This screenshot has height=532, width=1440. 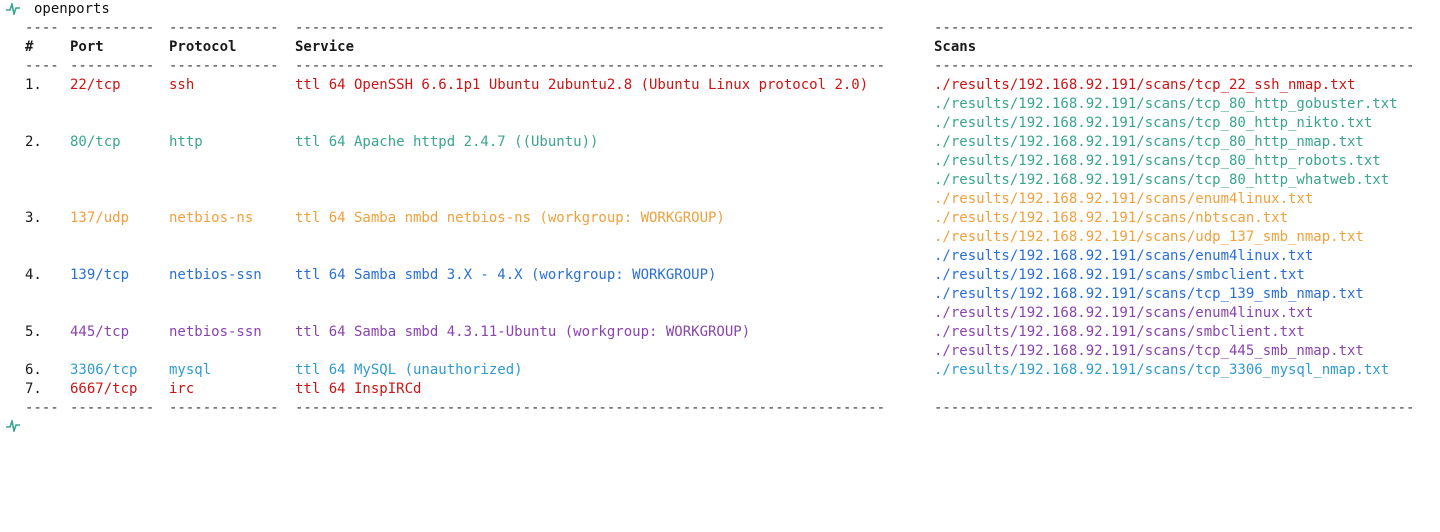 I want to click on row-port: 3306/tcp, so click(x=104, y=370).